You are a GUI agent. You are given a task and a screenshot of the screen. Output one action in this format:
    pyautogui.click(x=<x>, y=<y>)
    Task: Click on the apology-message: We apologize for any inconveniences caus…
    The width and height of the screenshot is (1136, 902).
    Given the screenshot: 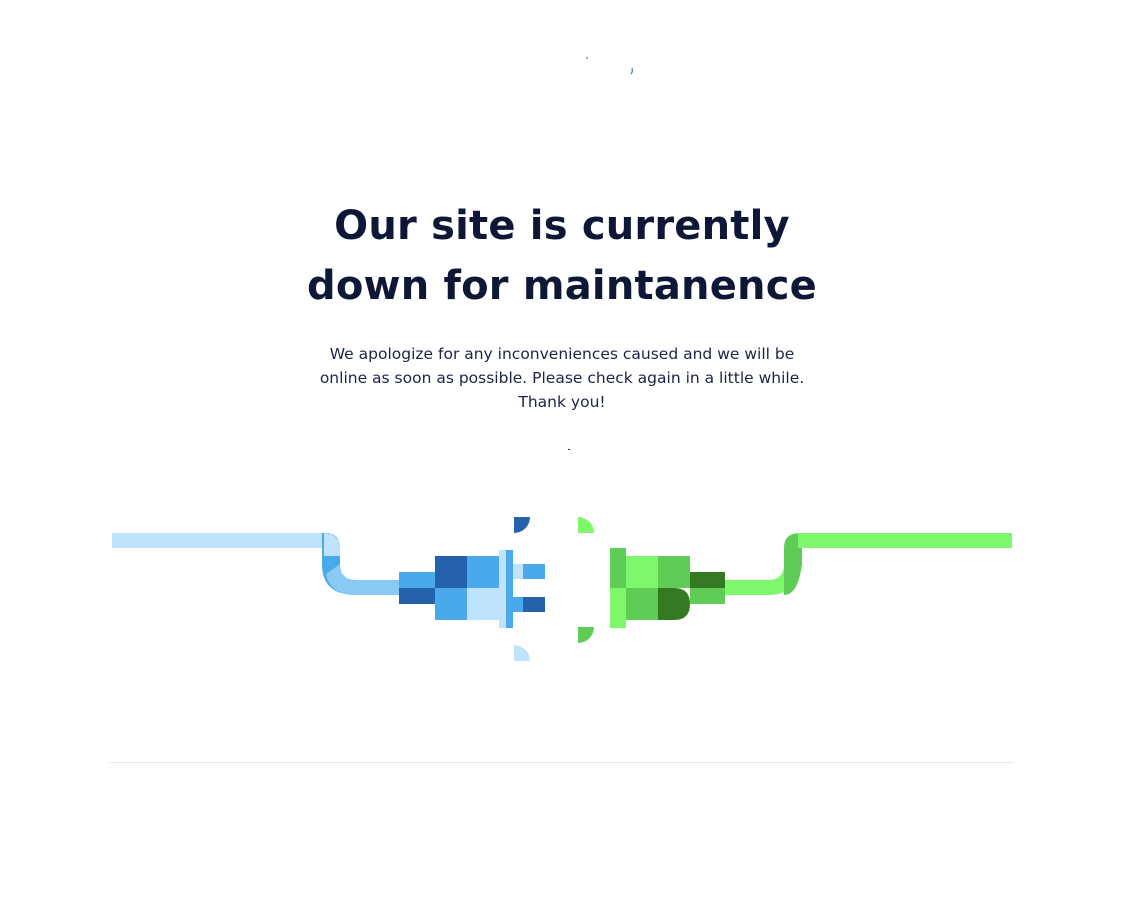 What is the action you would take?
    pyautogui.click(x=562, y=378)
    